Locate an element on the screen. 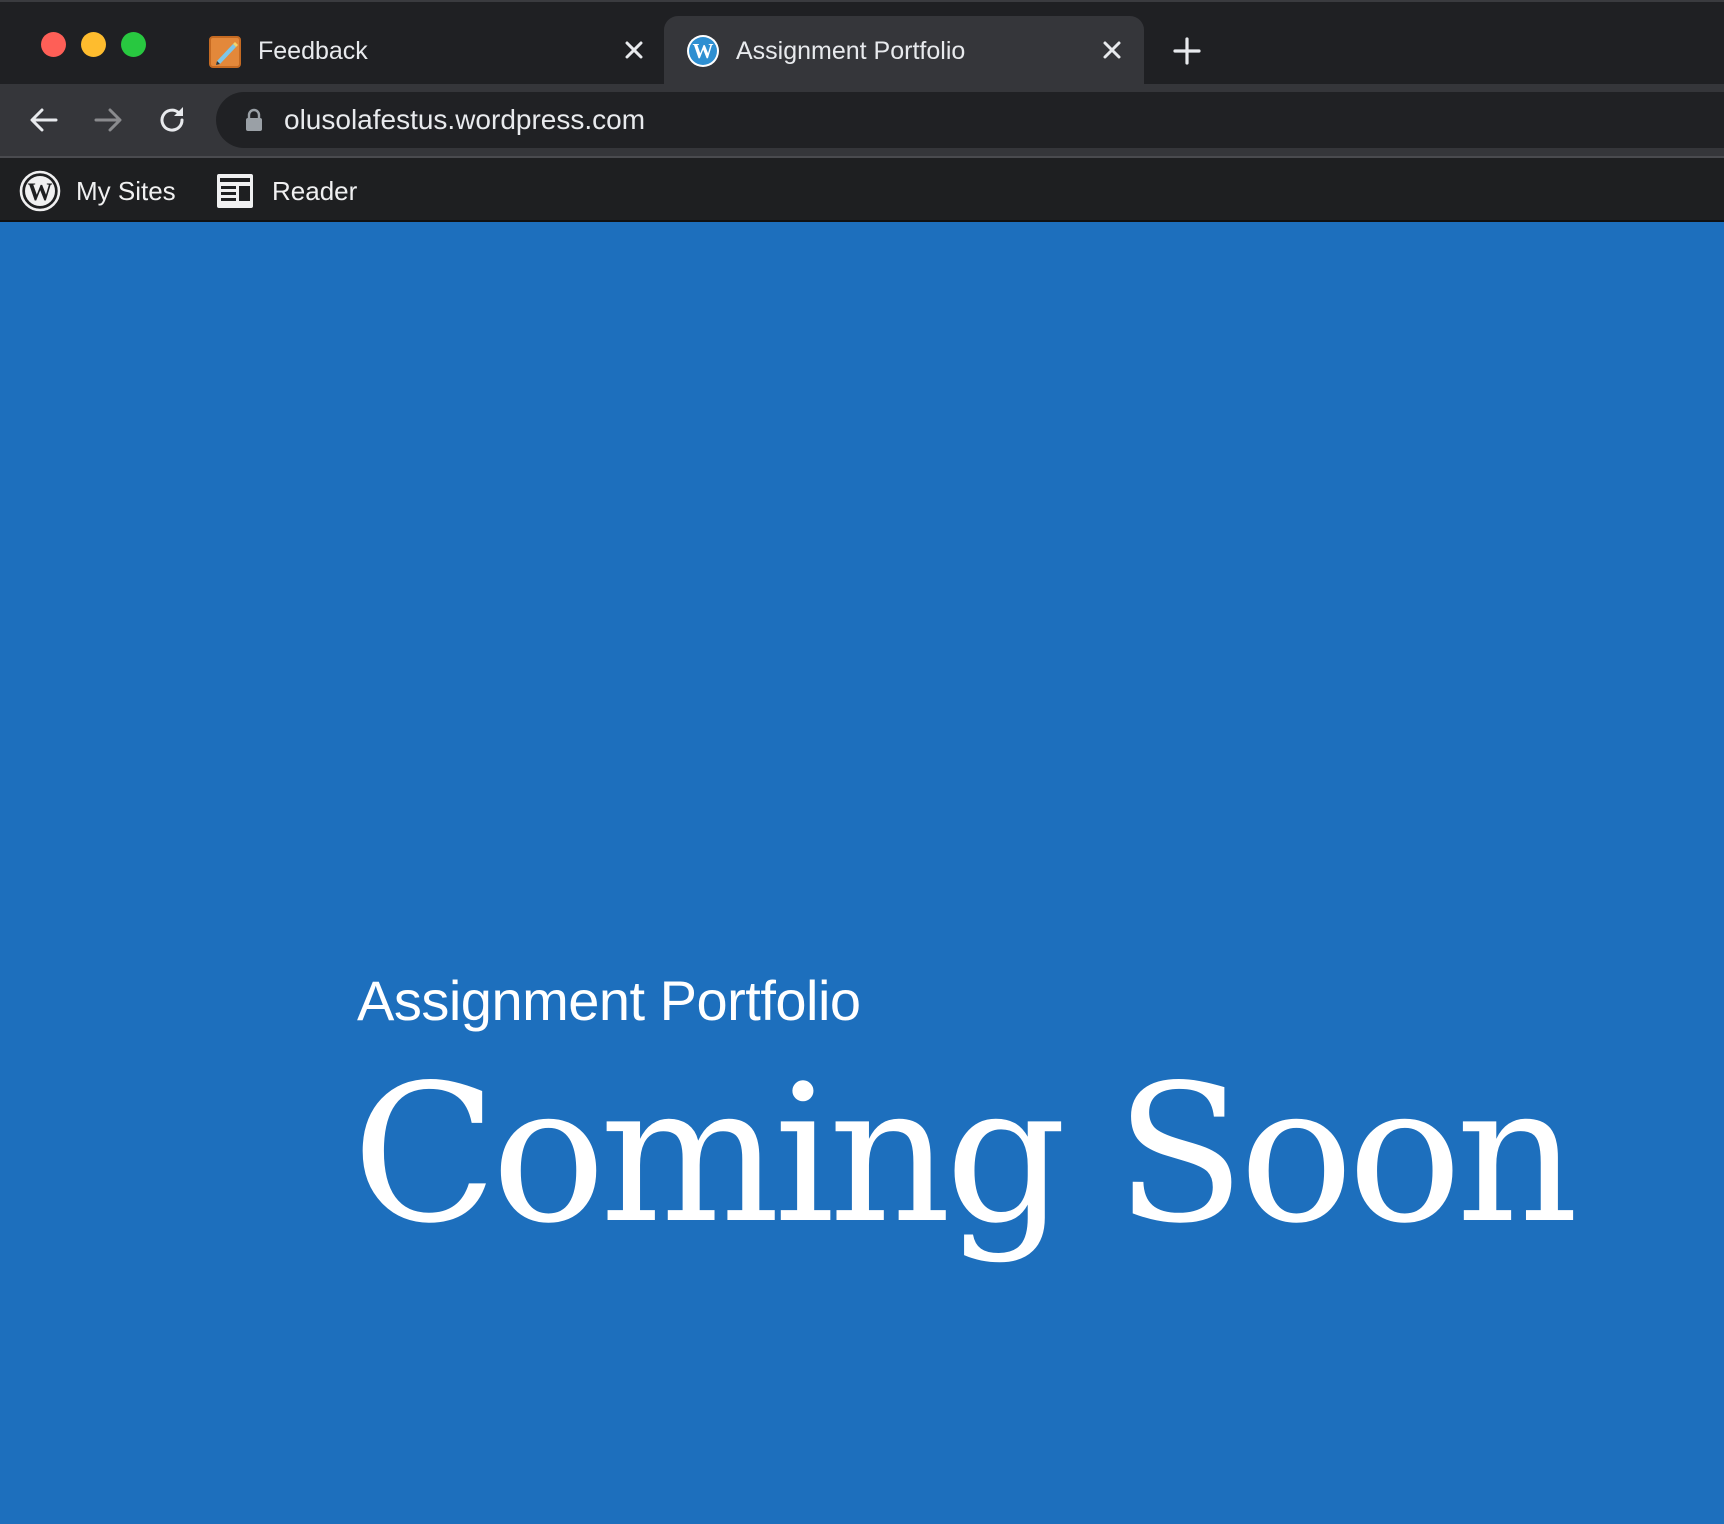 The height and width of the screenshot is (1524, 1724). browser-toolbar: olusolafestus.wordpress.com is located at coordinates (862, 121).